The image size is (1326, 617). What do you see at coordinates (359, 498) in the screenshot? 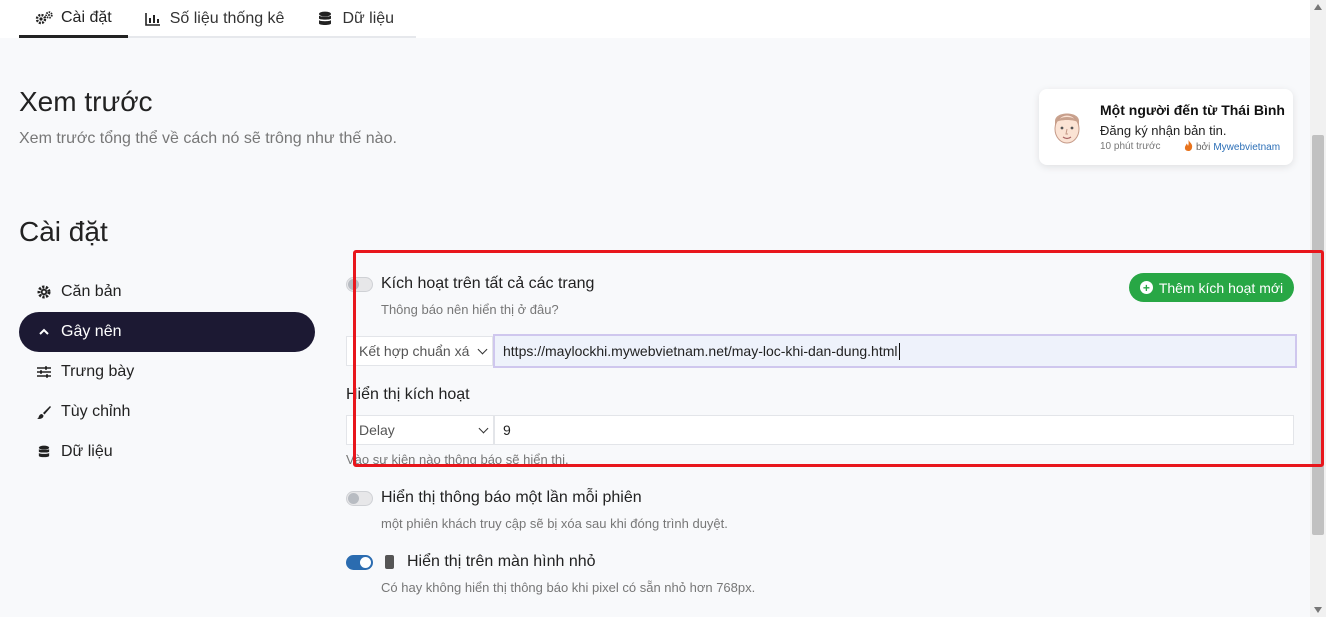
I see `once-per-session-toggle` at bounding box center [359, 498].